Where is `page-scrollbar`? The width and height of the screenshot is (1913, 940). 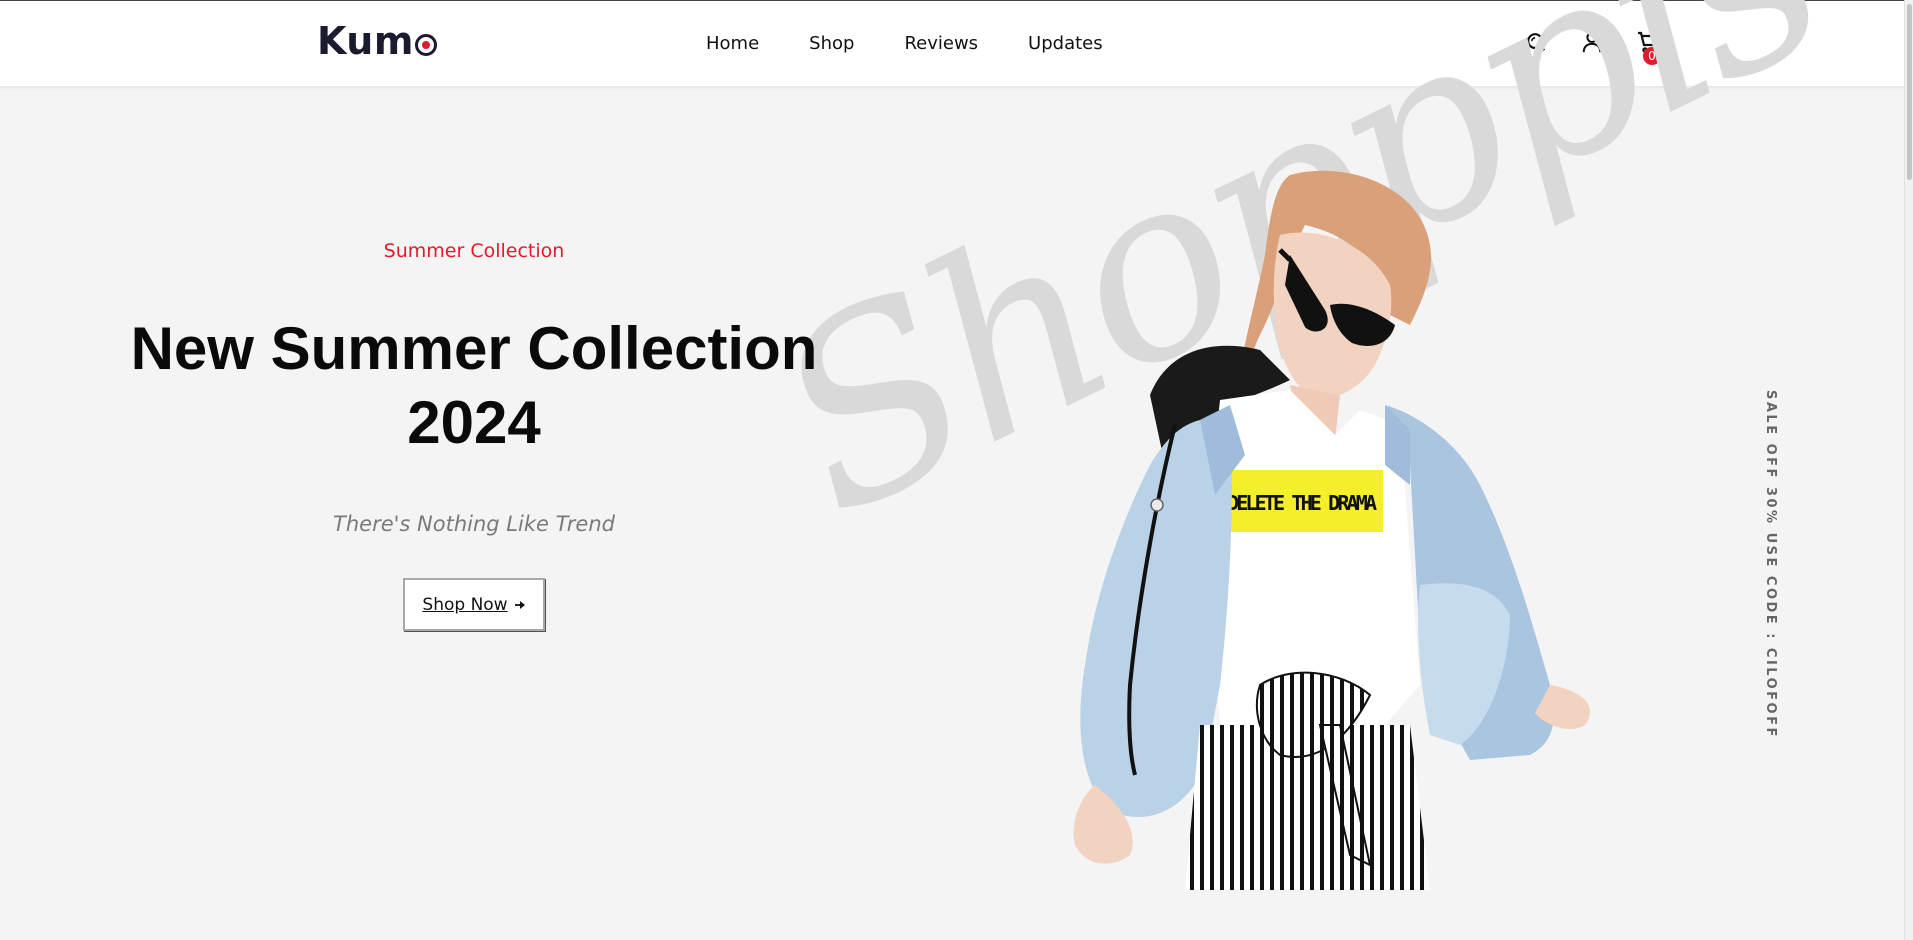
page-scrollbar is located at coordinates (1908, 470).